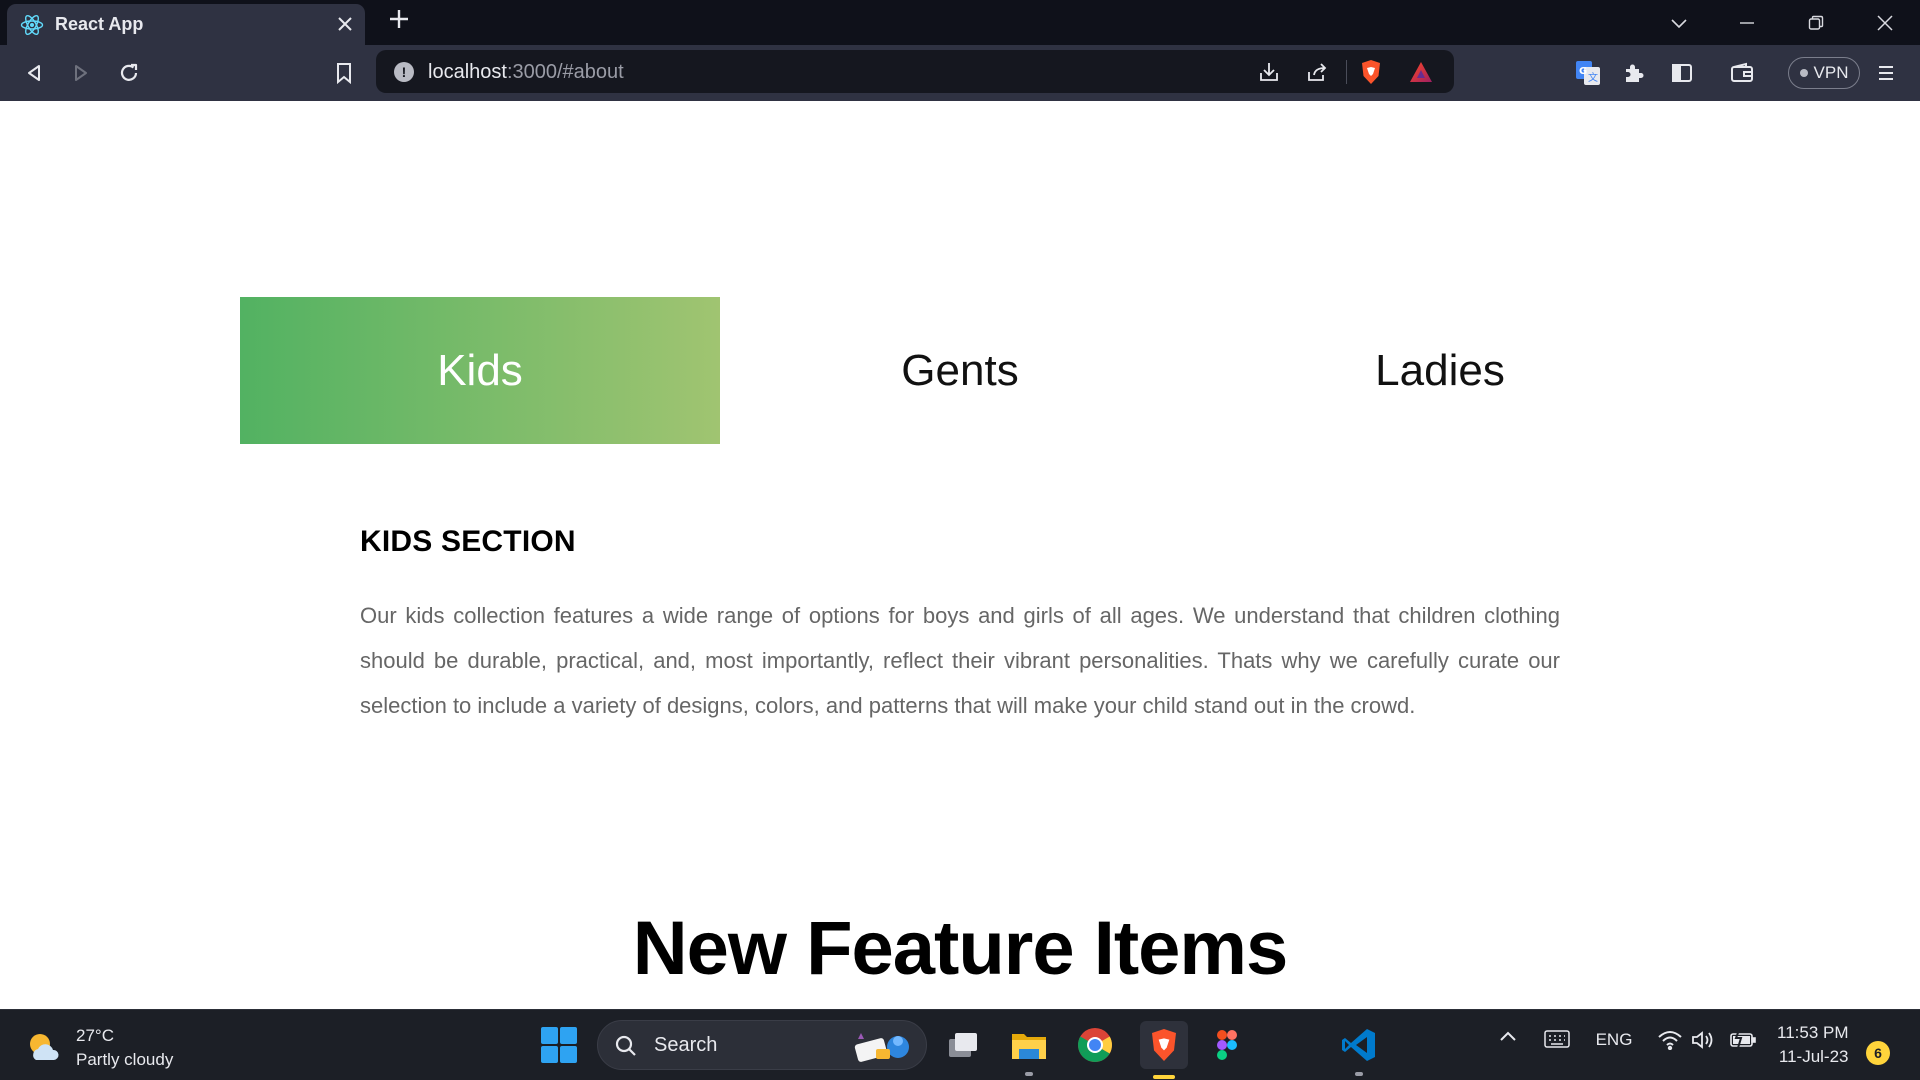  I want to click on menu-icon, so click(1886, 73).